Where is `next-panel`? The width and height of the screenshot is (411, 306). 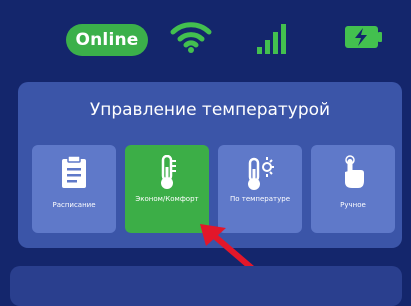 next-panel is located at coordinates (206, 286).